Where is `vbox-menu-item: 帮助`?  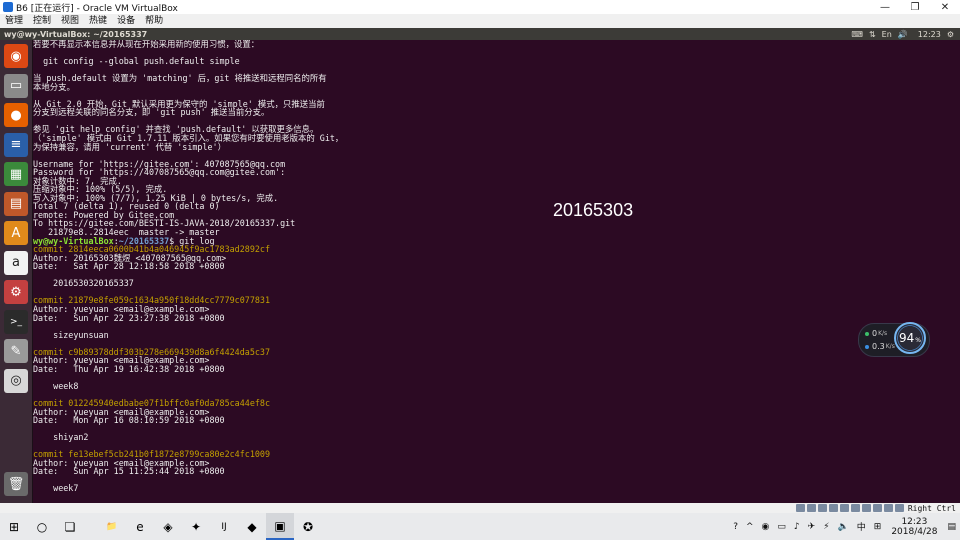
vbox-menu-item: 帮助 is located at coordinates (154, 21).